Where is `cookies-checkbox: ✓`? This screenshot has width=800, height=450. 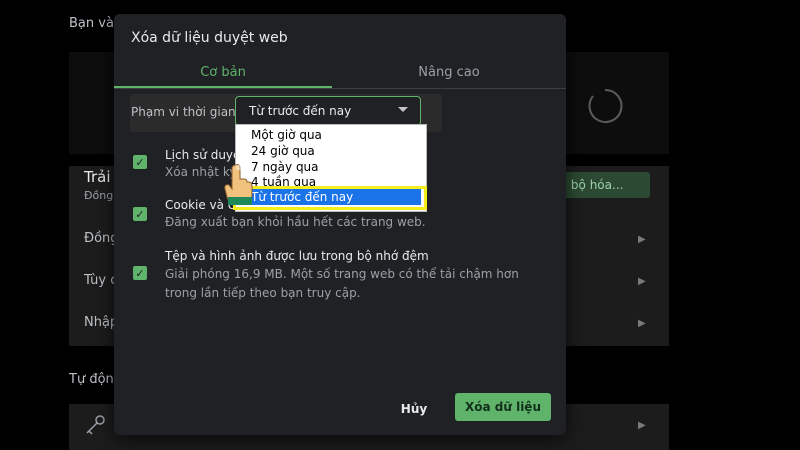 cookies-checkbox: ✓ is located at coordinates (140, 214).